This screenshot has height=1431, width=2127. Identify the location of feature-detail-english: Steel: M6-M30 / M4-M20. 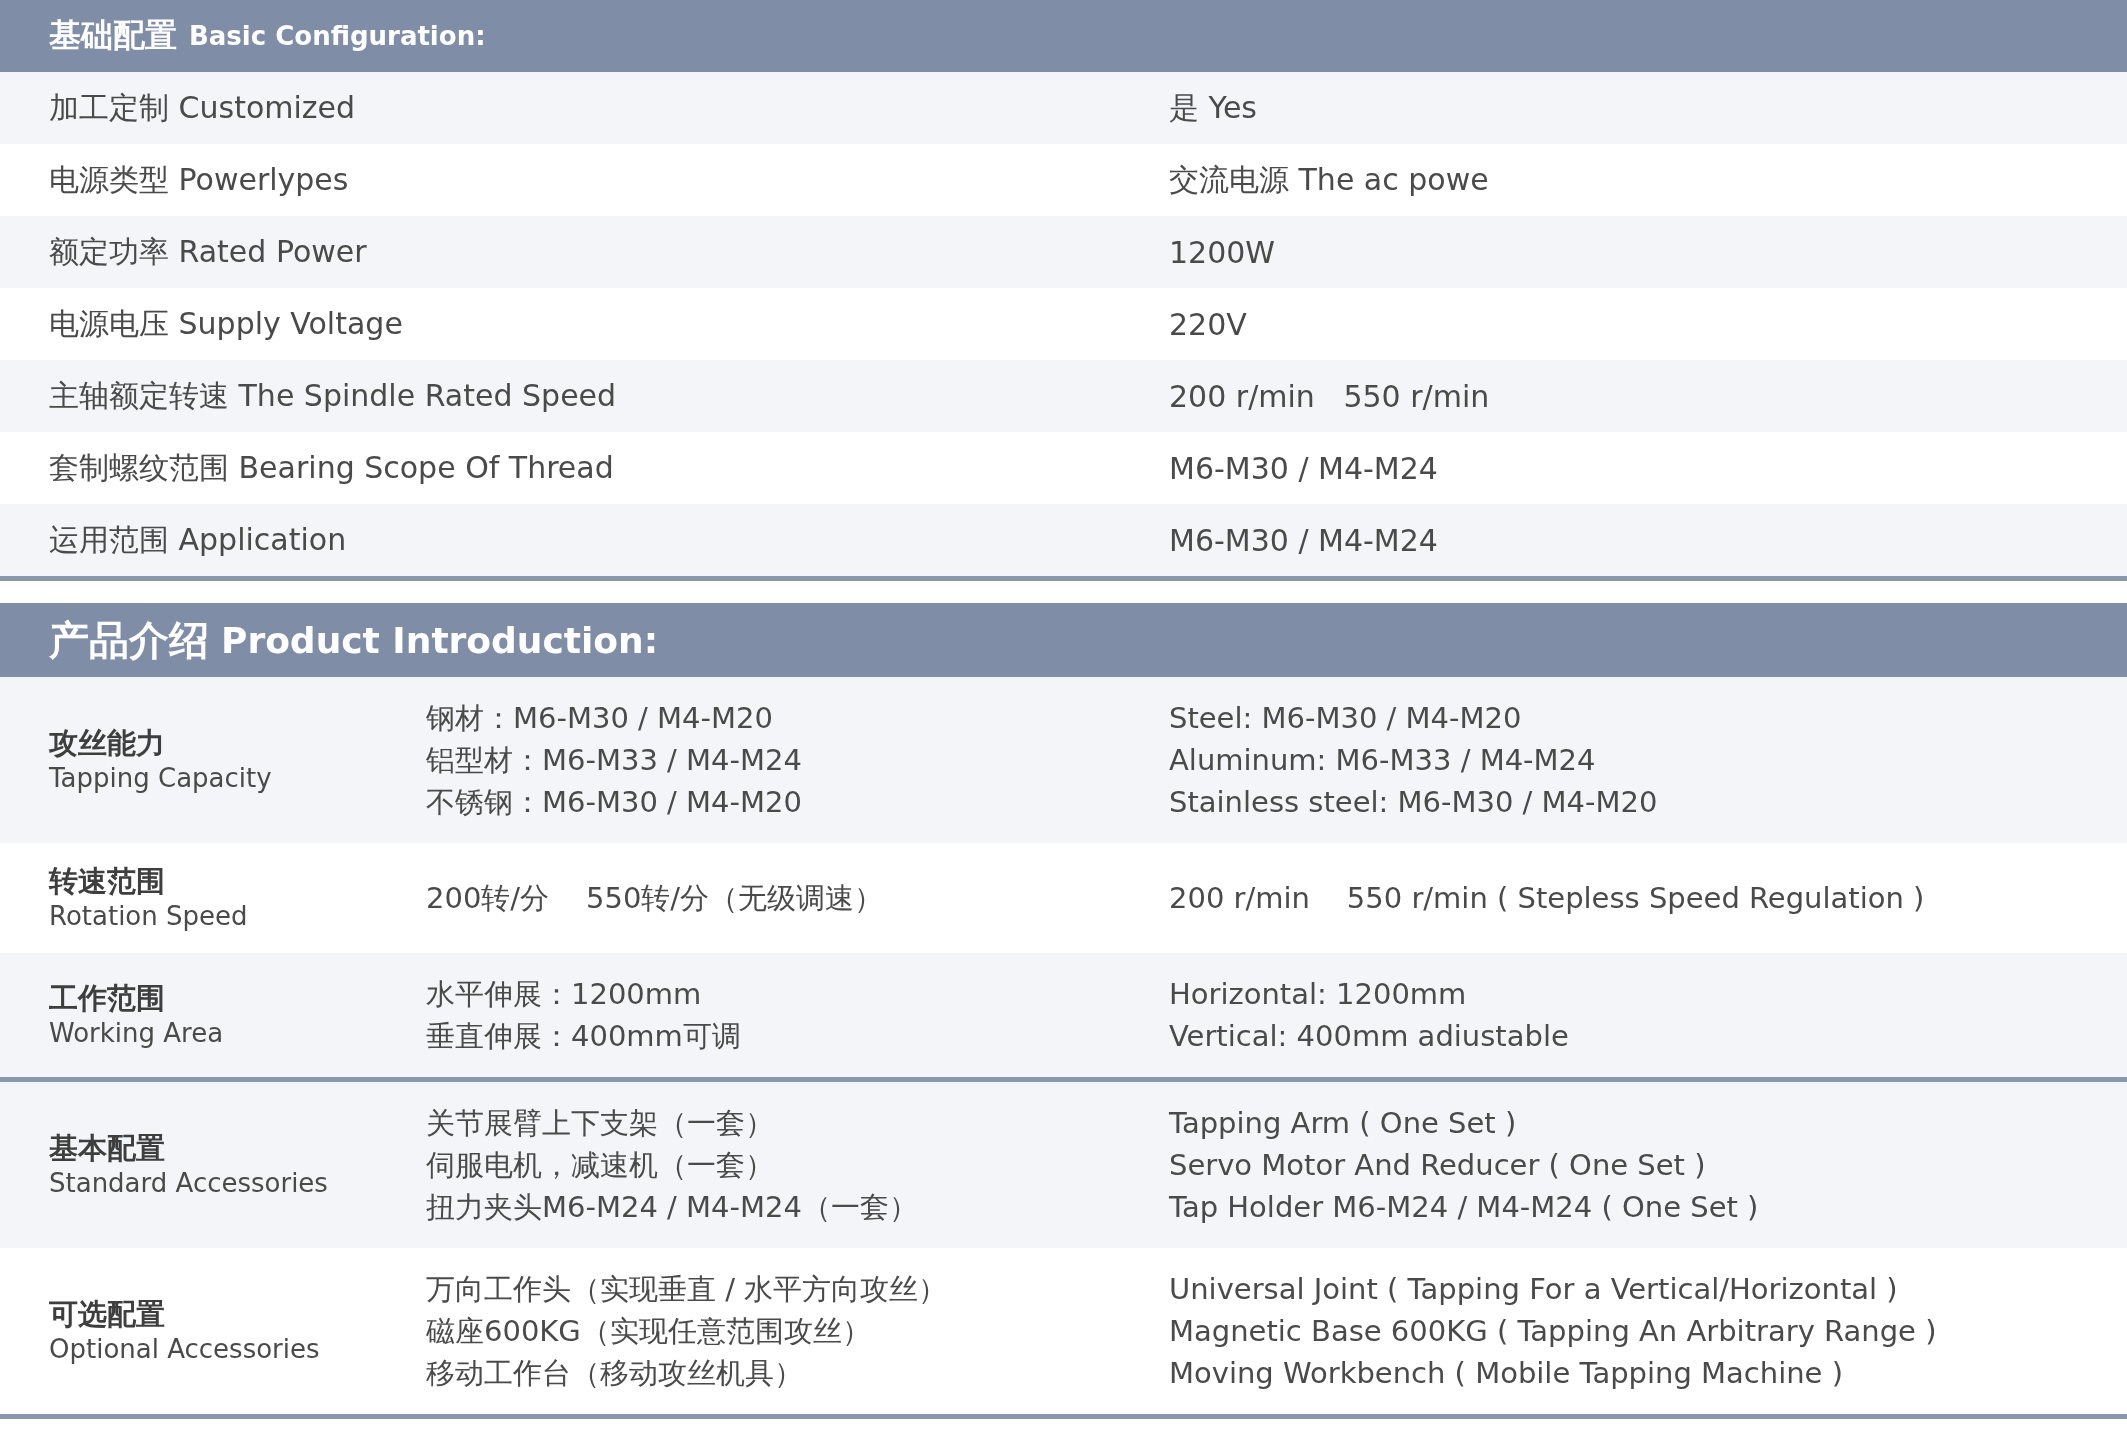
(1346, 718).